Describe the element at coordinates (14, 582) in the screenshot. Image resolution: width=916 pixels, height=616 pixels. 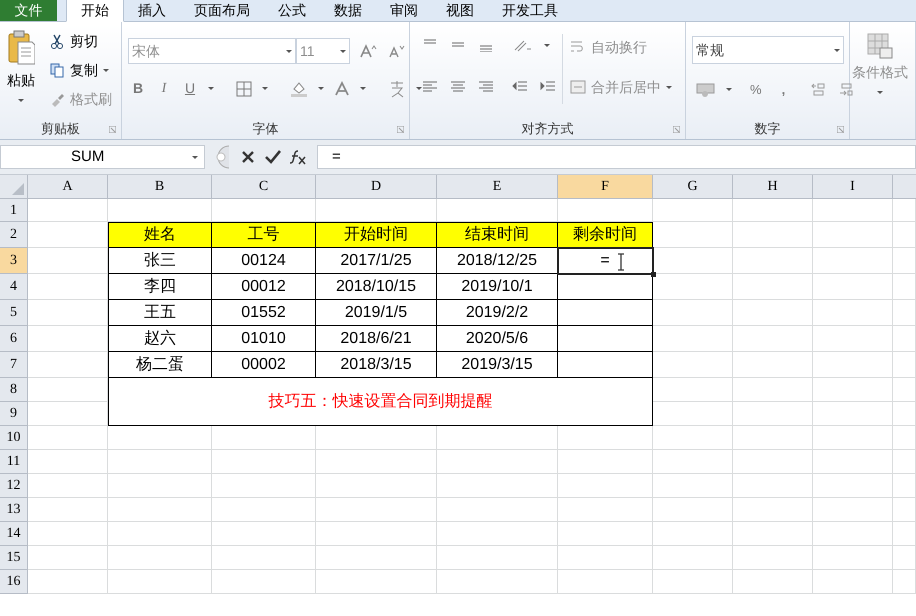
I see `row-header: 16` at that location.